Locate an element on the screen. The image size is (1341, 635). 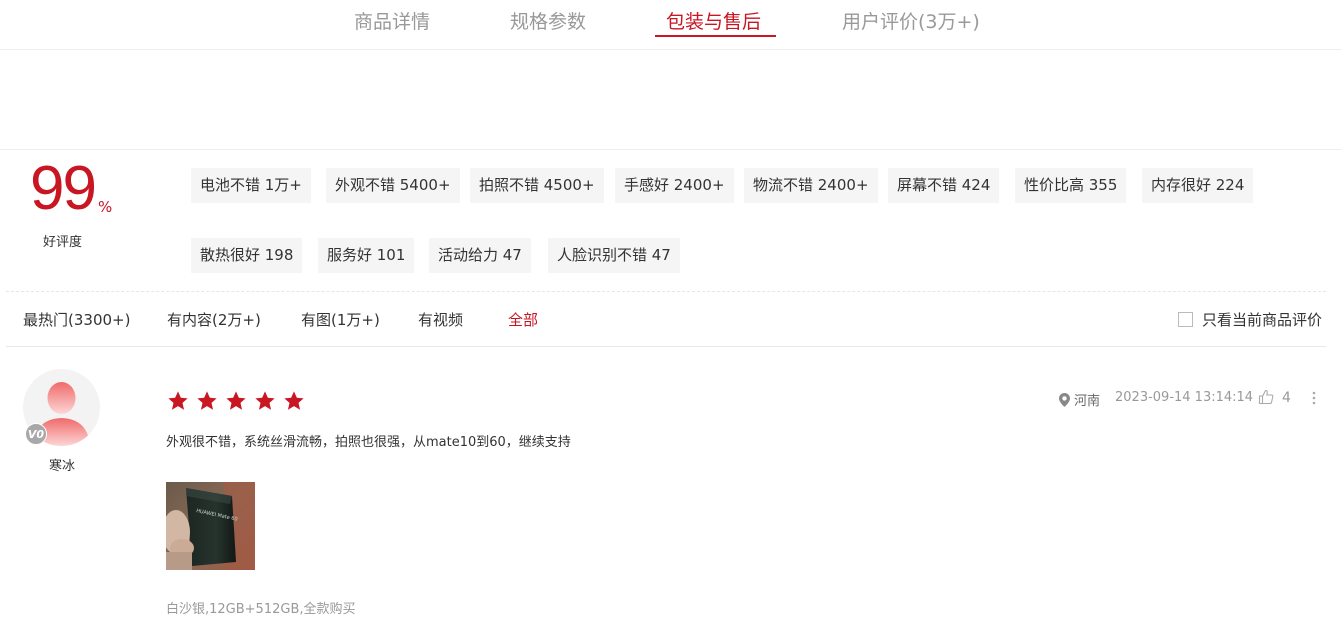
vip-level-badge: V0 is located at coordinates (36, 434).